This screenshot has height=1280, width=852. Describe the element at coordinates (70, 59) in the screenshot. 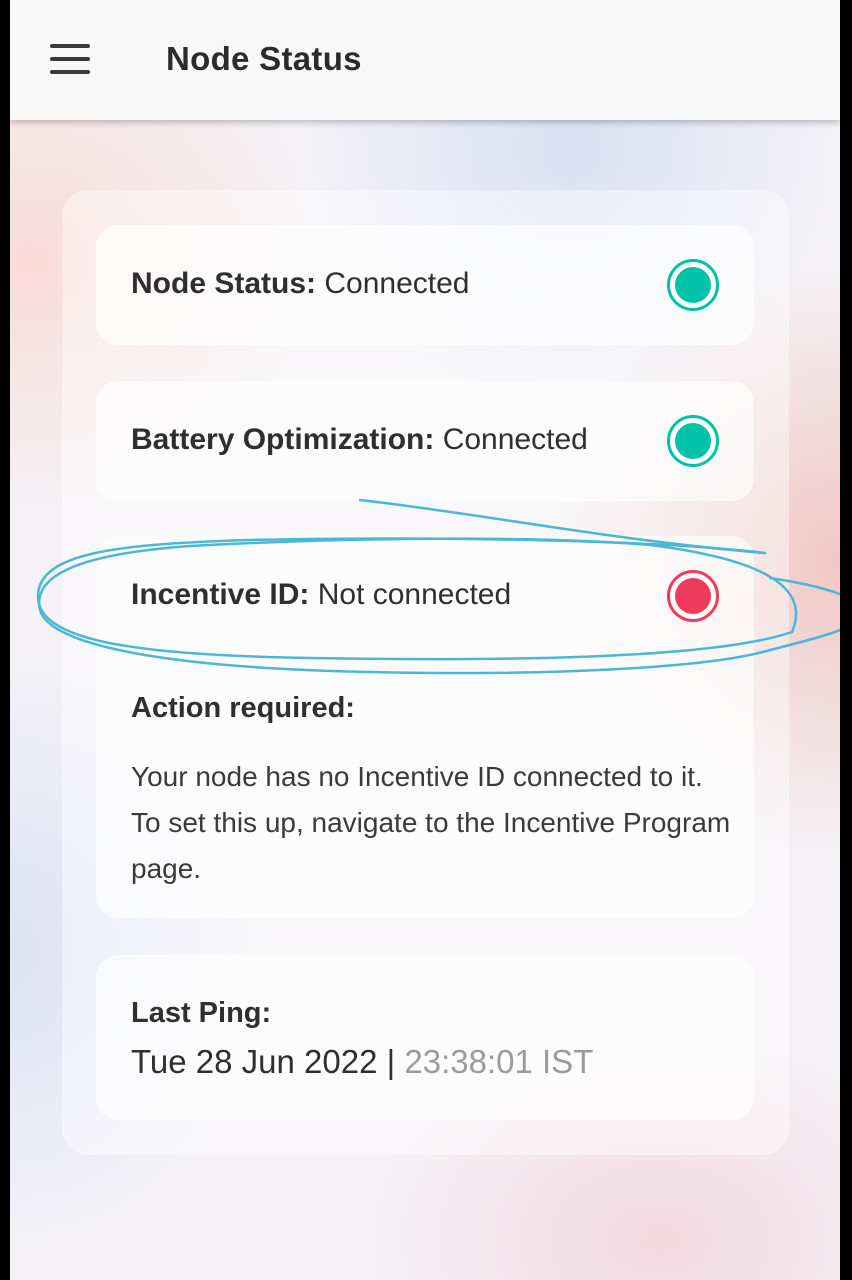

I see `hamburger-menu-icon` at that location.